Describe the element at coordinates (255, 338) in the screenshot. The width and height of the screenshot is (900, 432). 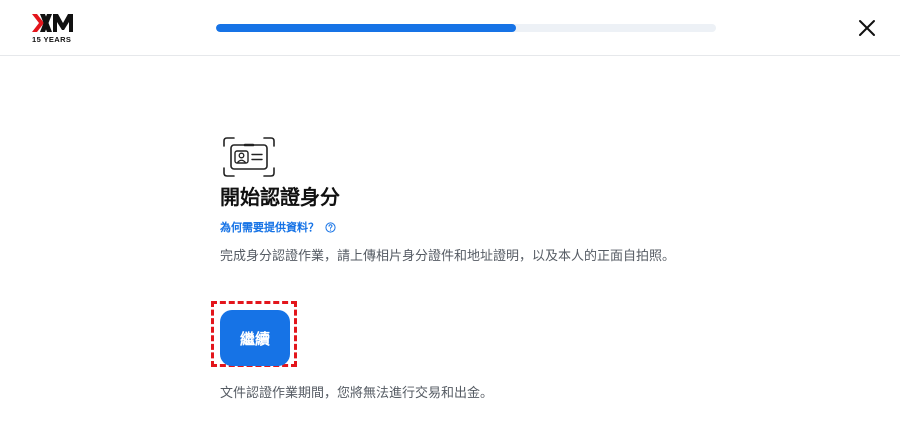
I see `continue-button: 繼續` at that location.